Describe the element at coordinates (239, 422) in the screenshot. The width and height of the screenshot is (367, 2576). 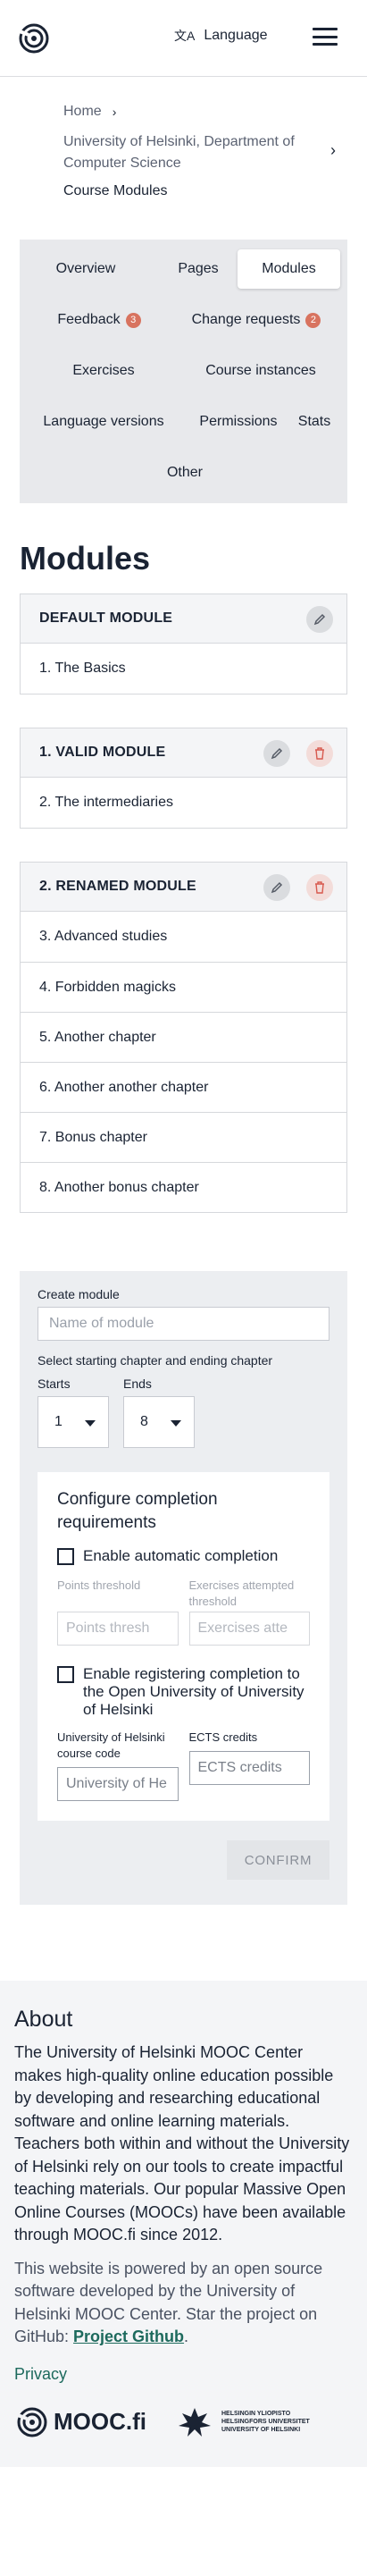
I see `tab-permissions: Permissions` at that location.